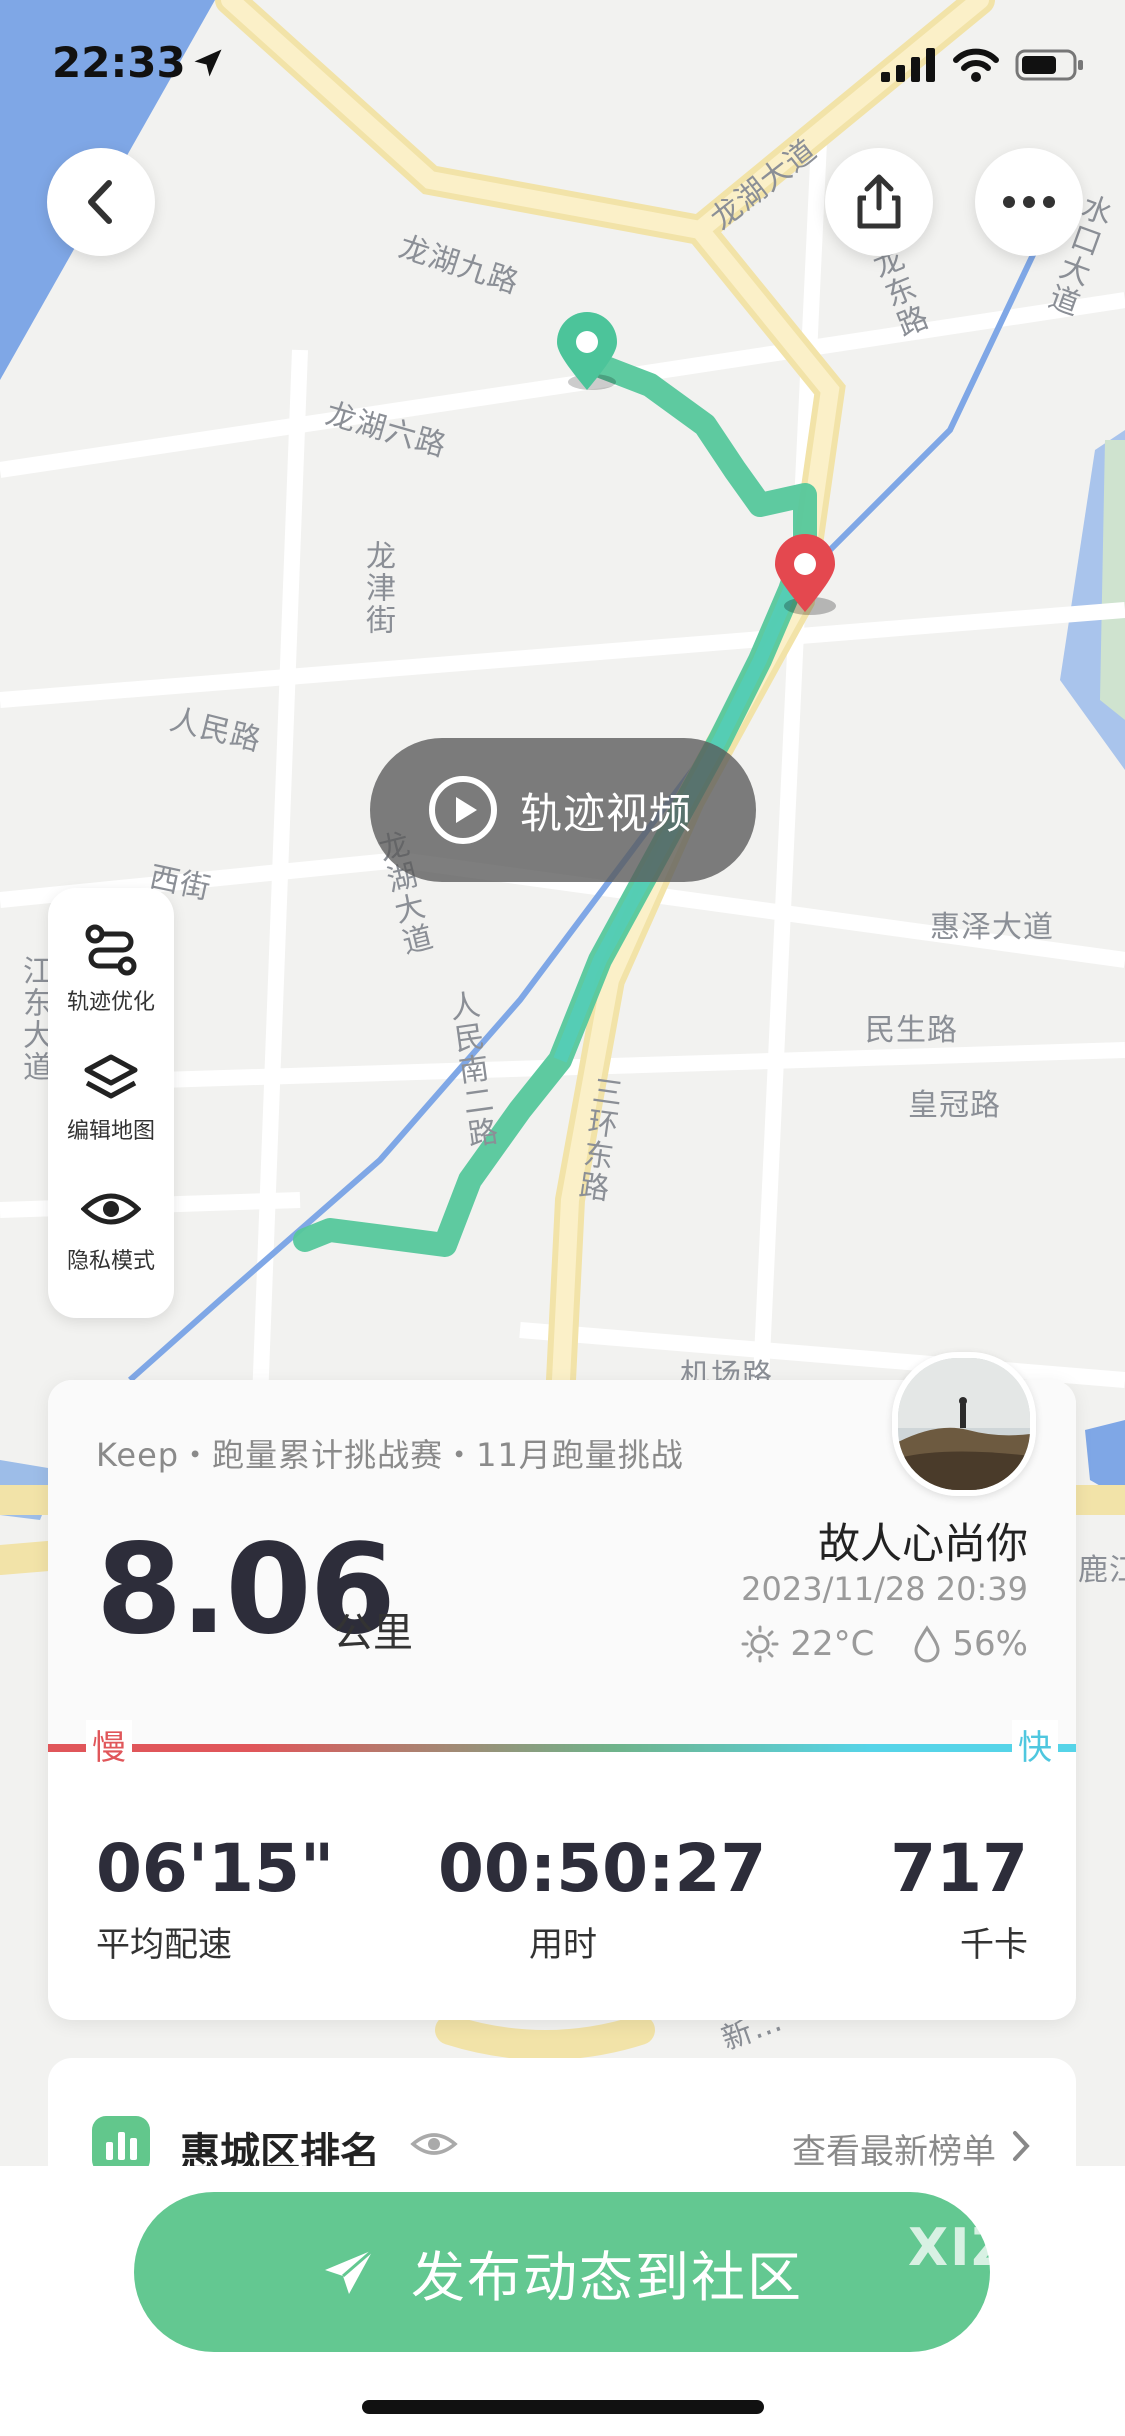 The width and height of the screenshot is (1125, 2436). What do you see at coordinates (832, 1644) in the screenshot?
I see `temperature: 22°C` at bounding box center [832, 1644].